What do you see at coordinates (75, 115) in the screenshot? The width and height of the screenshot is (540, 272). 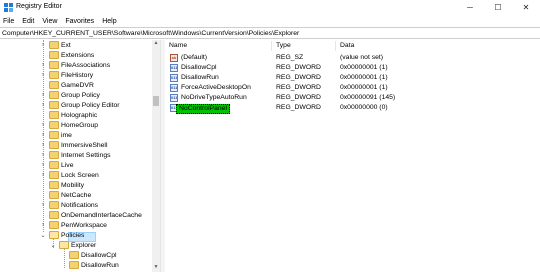 I see `tree-item-holographic: Holographic` at bounding box center [75, 115].